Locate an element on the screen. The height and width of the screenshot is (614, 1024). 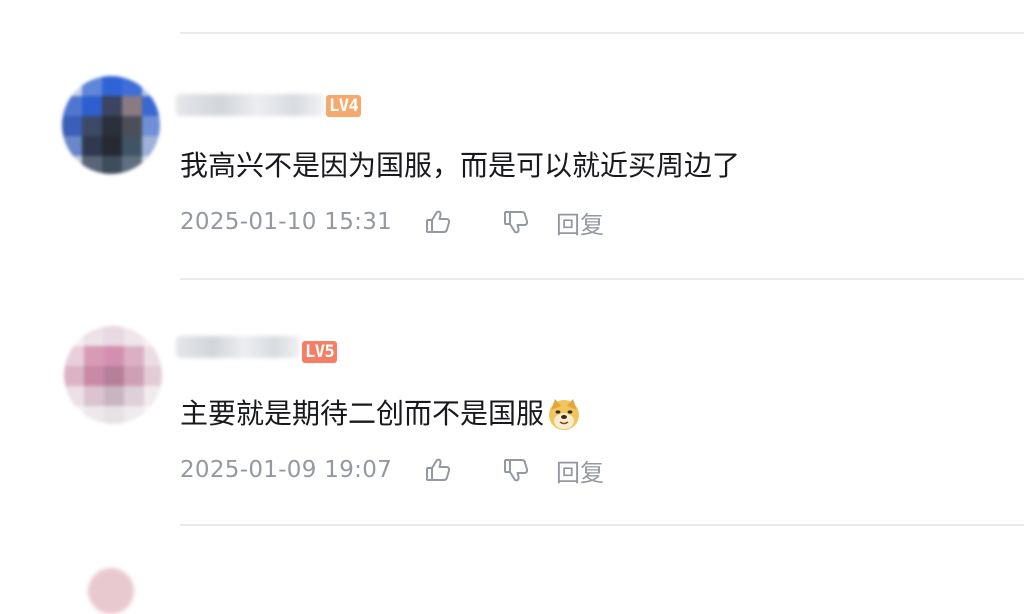
comment-meta: 2025-01-09 19:07 回复 is located at coordinates (392, 470).